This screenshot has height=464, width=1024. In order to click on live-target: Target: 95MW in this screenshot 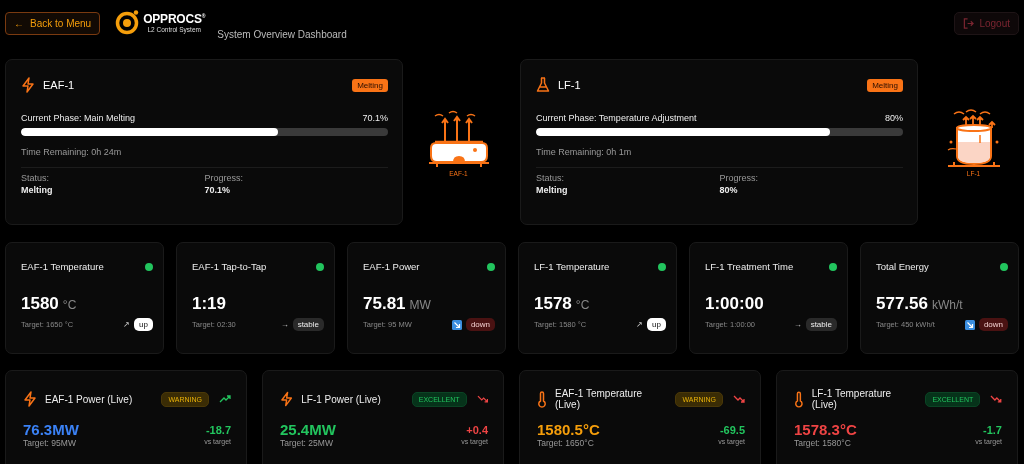, I will do `click(50, 443)`.